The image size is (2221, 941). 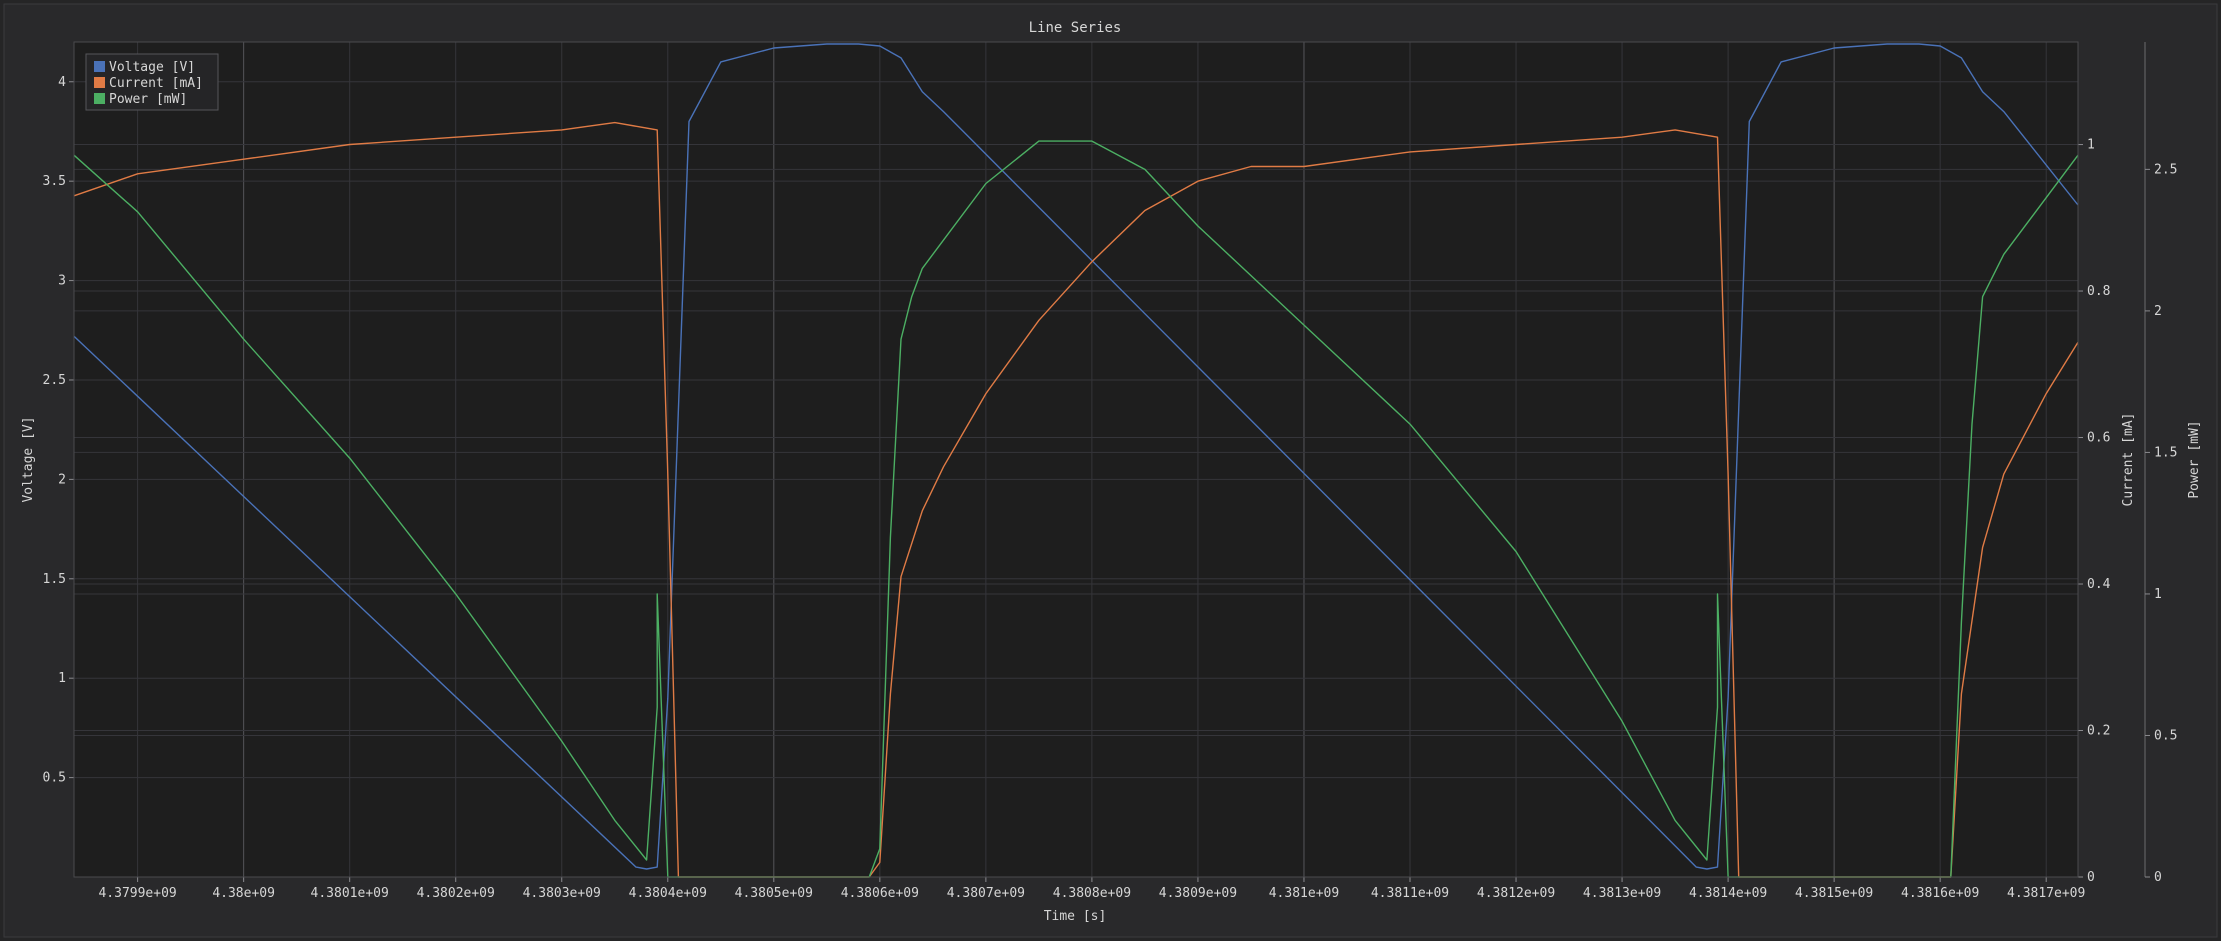 What do you see at coordinates (2128, 460) in the screenshot?
I see `y-axis-label-current: Current [mA]` at bounding box center [2128, 460].